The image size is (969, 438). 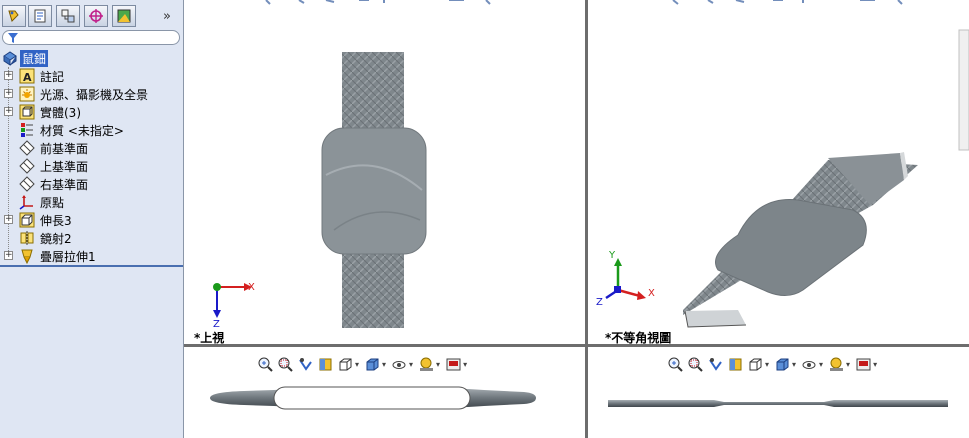 I want to click on tree-item-solid-bodies: + 實體(3), so click(x=91, y=112).